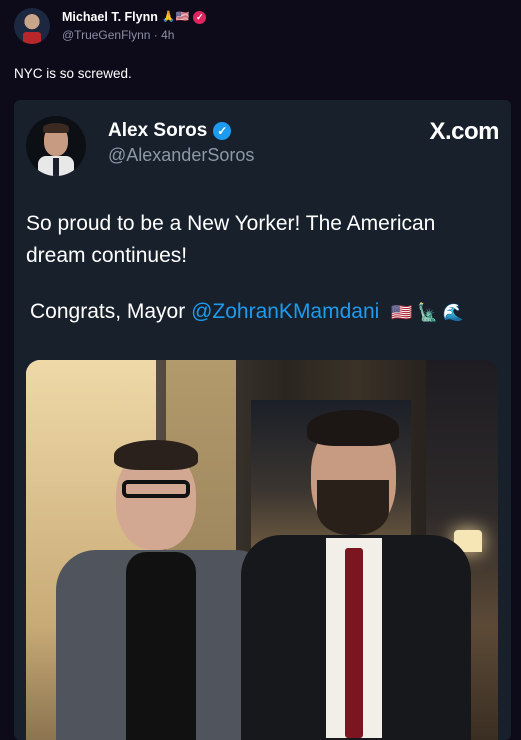 This screenshot has height=740, width=521. I want to click on embed-header: Alex Soros ✓ @AlexanderSoros, so click(140, 146).